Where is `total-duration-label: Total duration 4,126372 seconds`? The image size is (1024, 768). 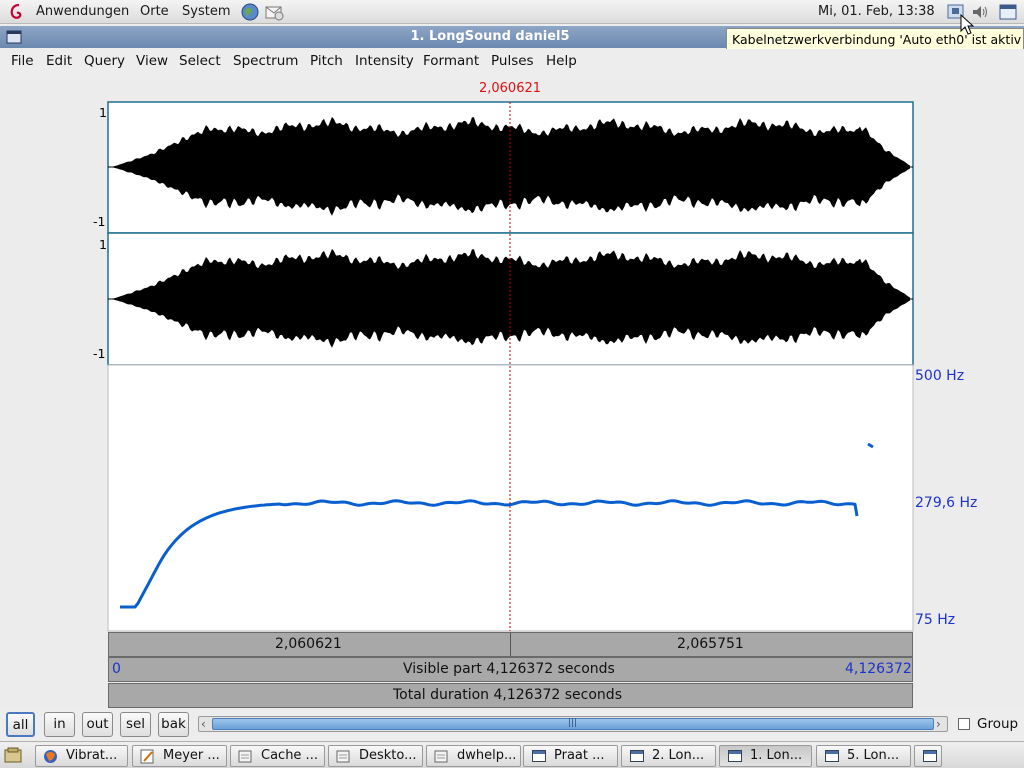
total-duration-label: Total duration 4,126372 seconds is located at coordinates (507, 695).